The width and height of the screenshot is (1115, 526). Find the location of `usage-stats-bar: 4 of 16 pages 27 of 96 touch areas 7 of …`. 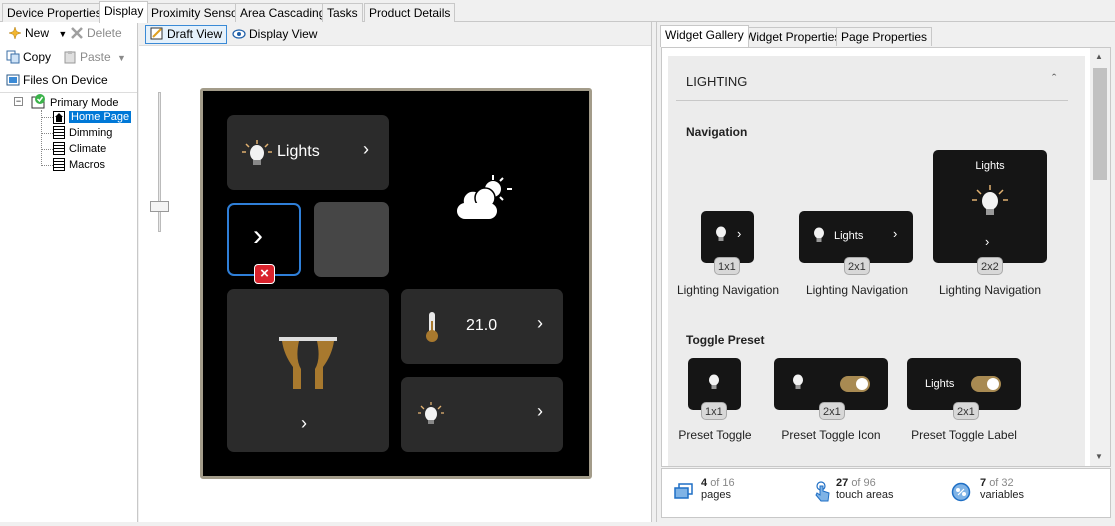

usage-stats-bar: 4 of 16 pages 27 of 96 touch areas 7 of … is located at coordinates (886, 493).